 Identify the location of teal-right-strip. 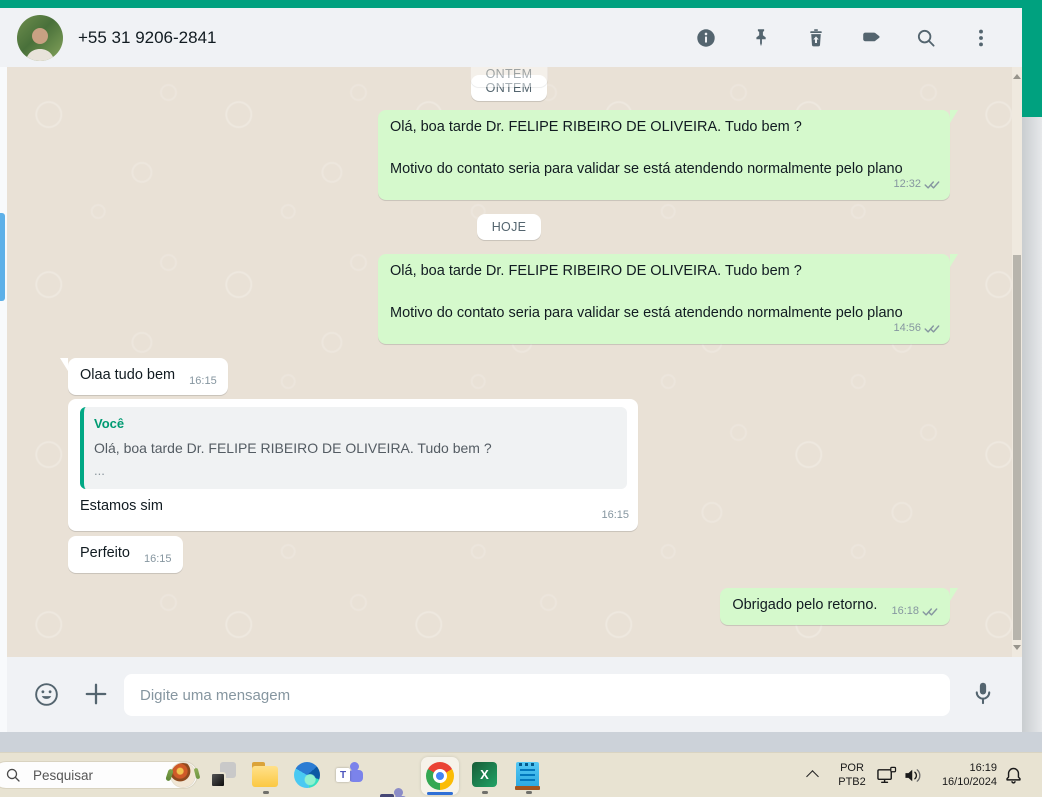
(1032, 58).